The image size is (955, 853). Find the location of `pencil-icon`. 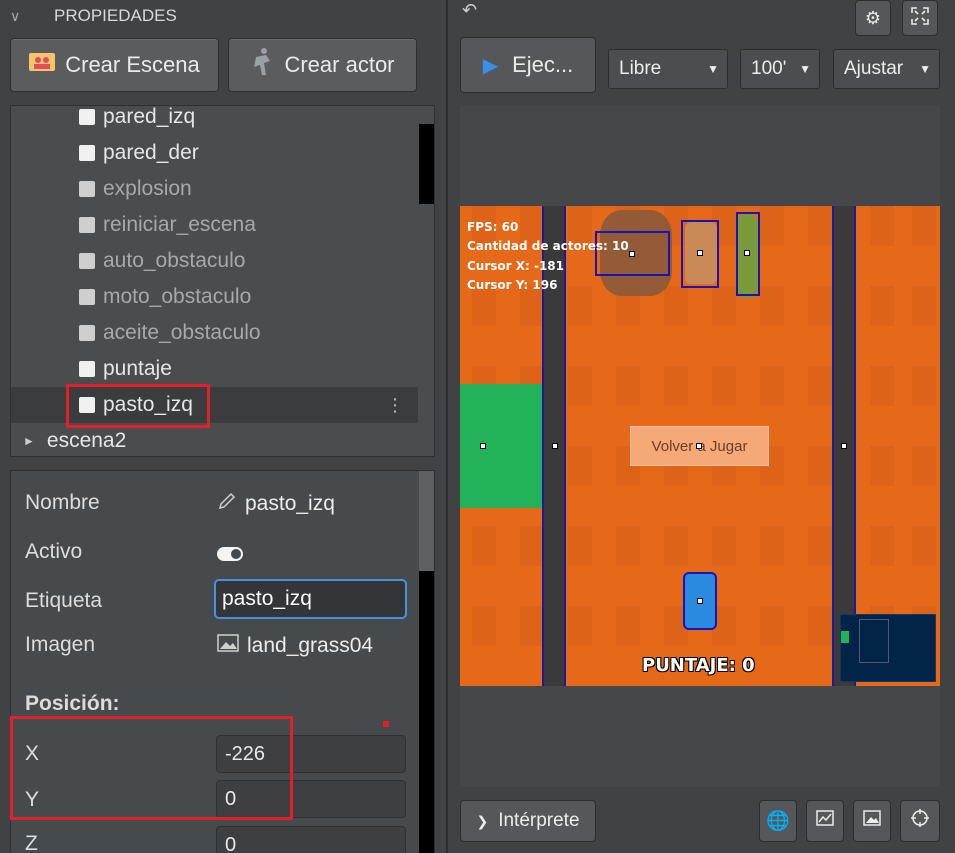

pencil-icon is located at coordinates (227, 504).